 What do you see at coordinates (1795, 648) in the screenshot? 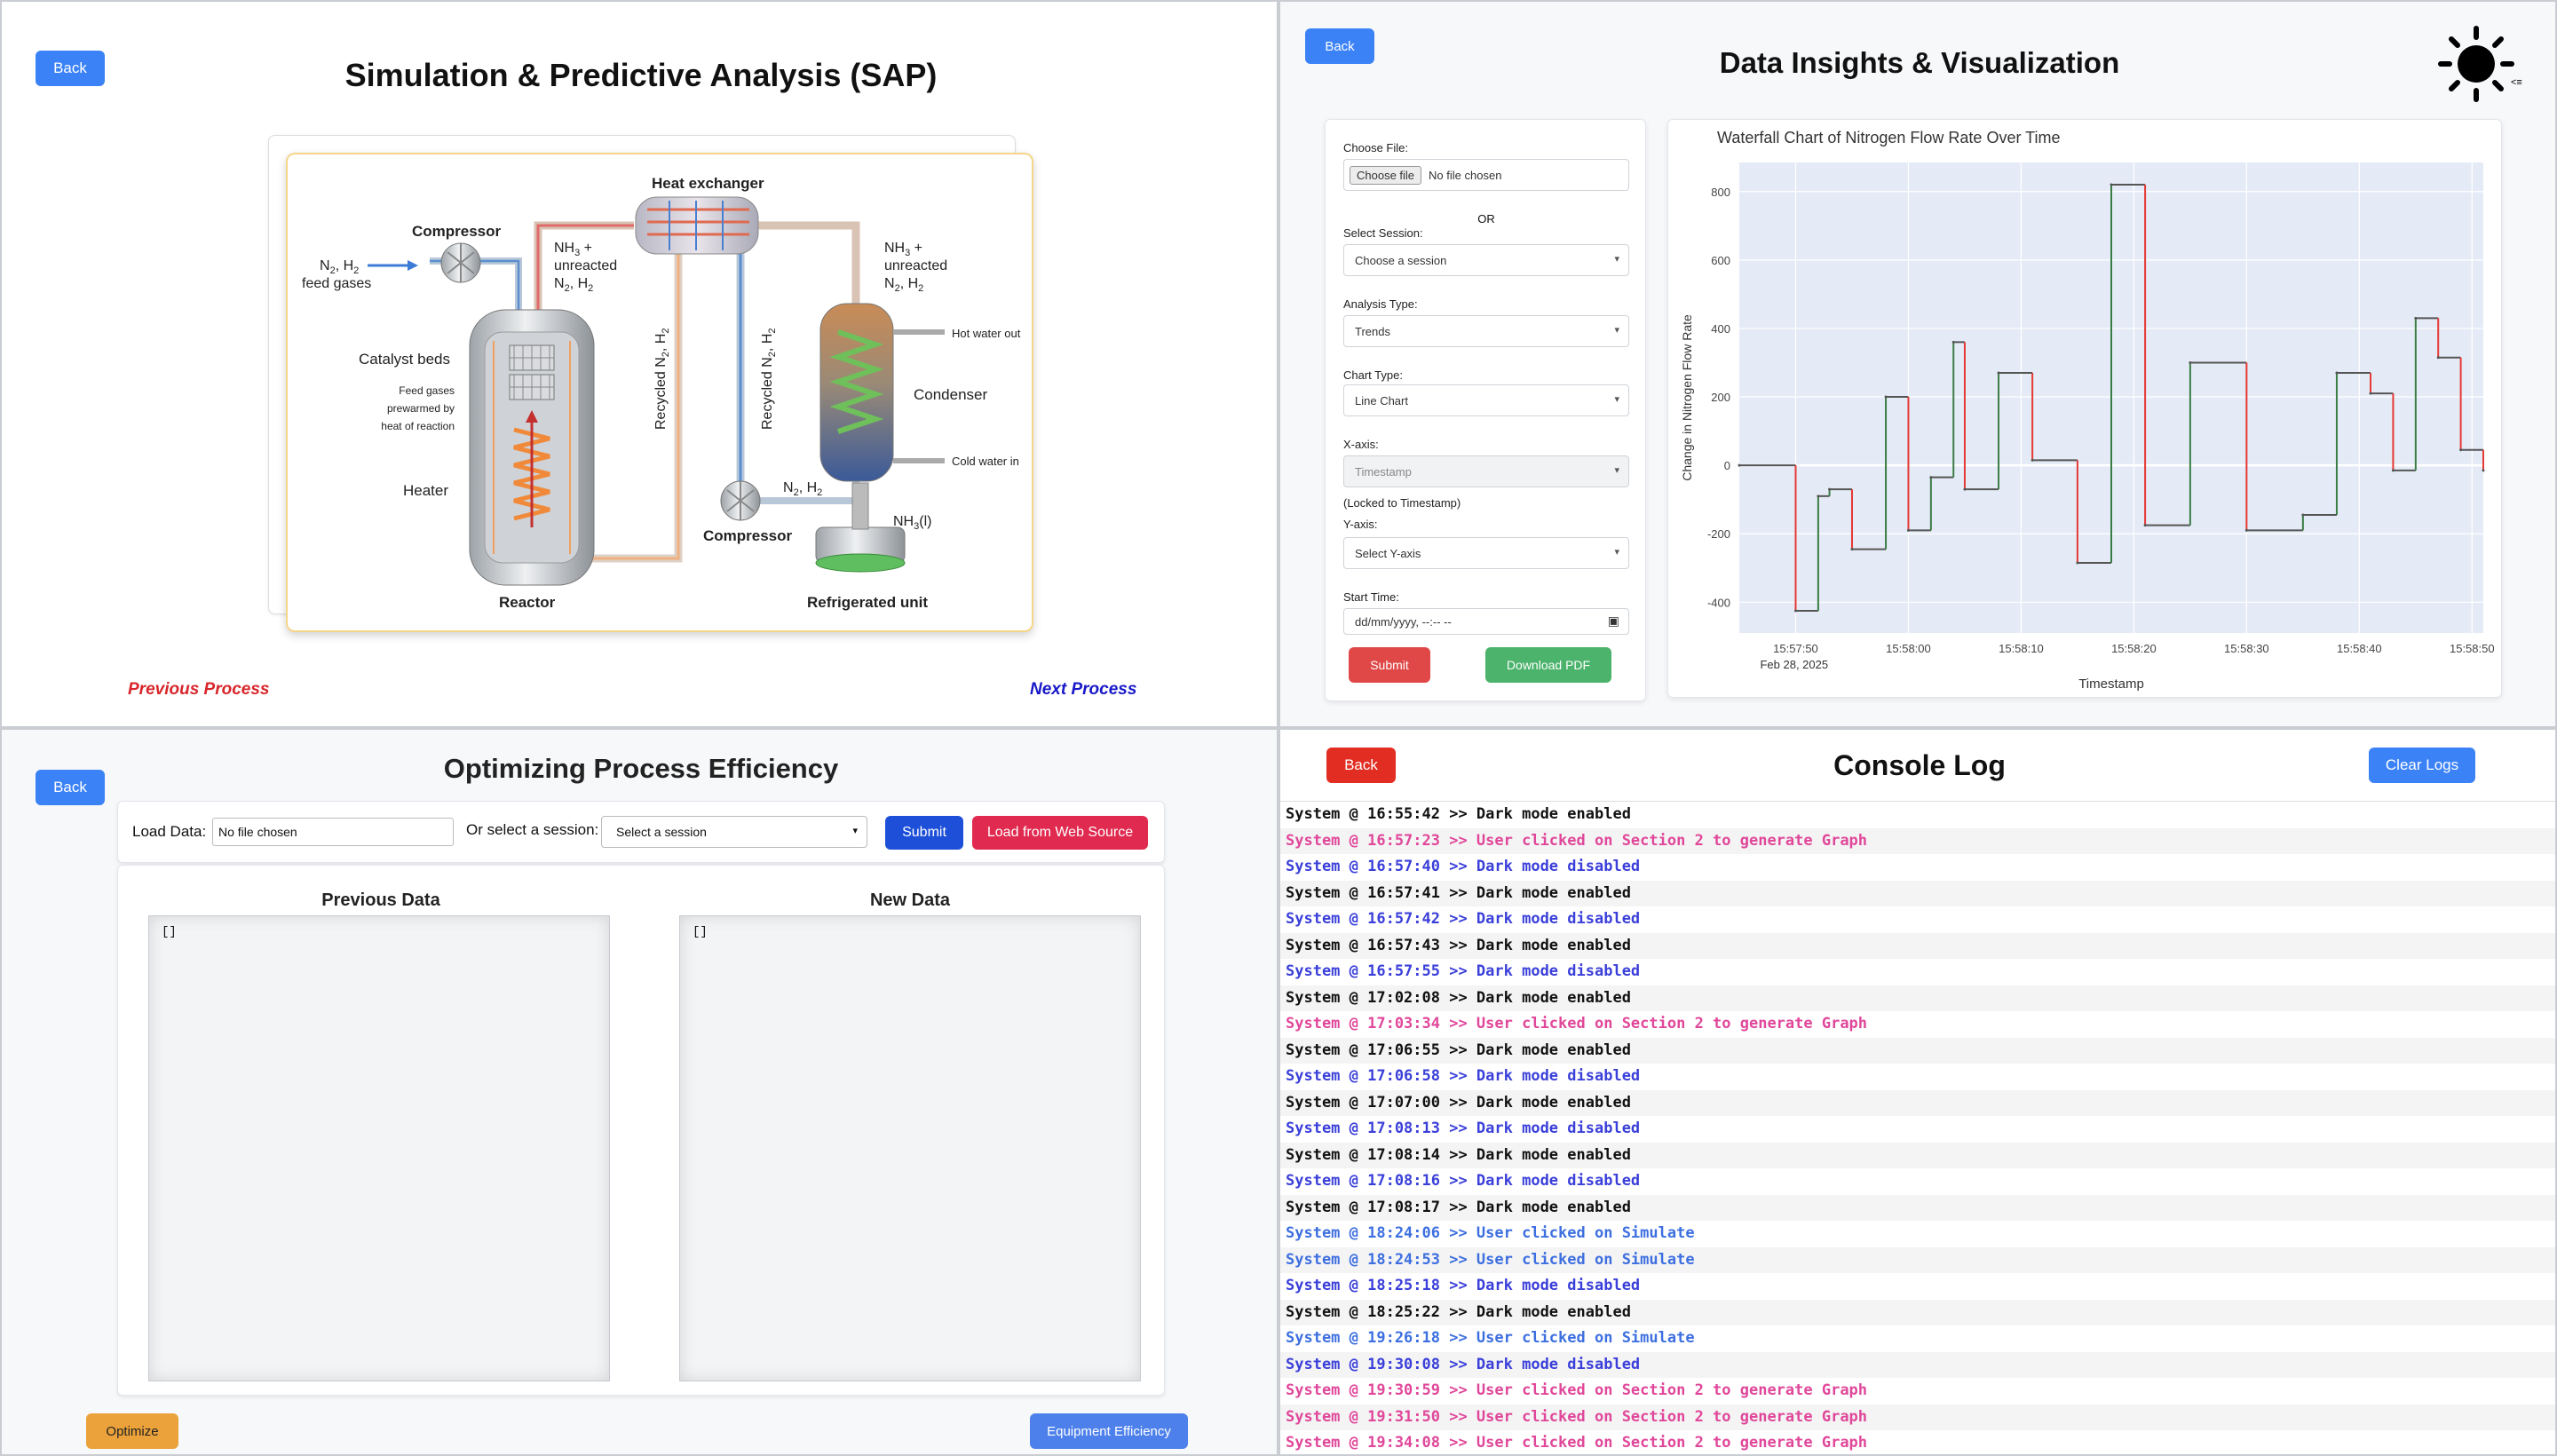
I see `x-tick-label: 15:57:50` at bounding box center [1795, 648].